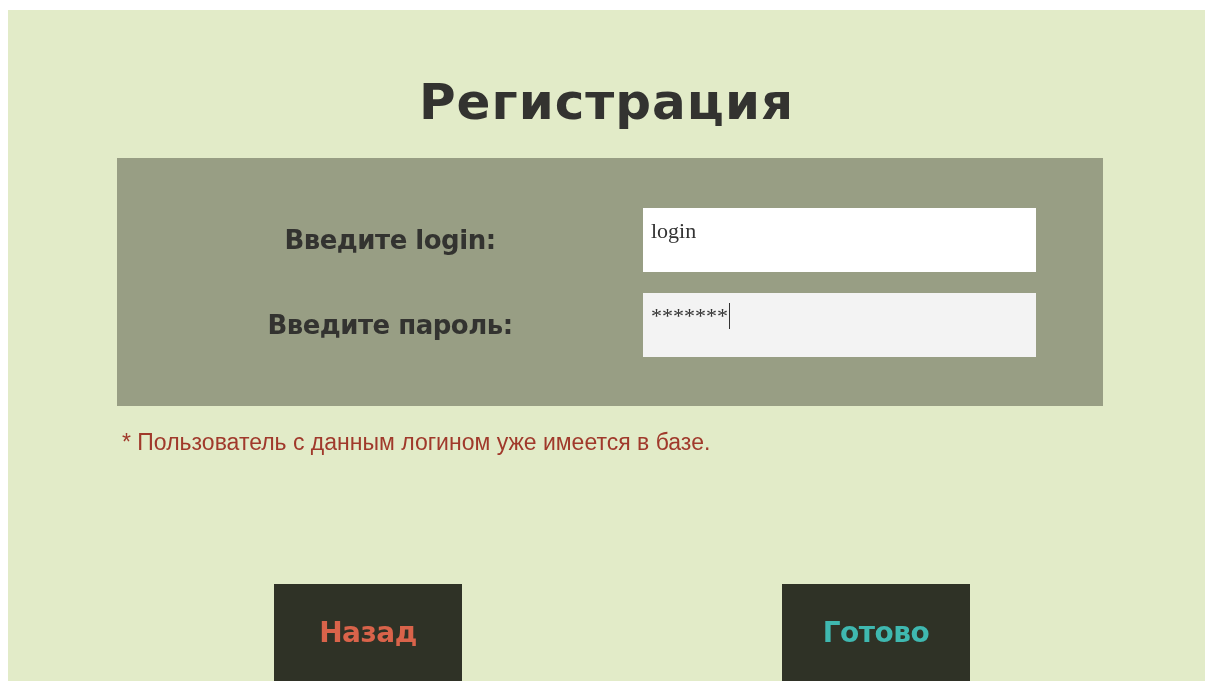 This screenshot has width=1205, height=681. Describe the element at coordinates (368, 632) in the screenshot. I see `action-button: Назад` at that location.